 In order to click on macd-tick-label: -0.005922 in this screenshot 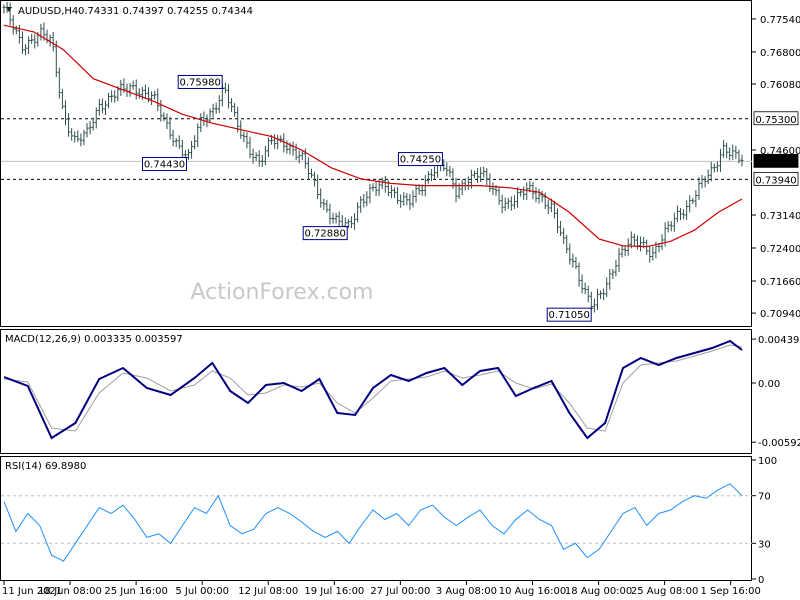, I will do `click(779, 443)`.